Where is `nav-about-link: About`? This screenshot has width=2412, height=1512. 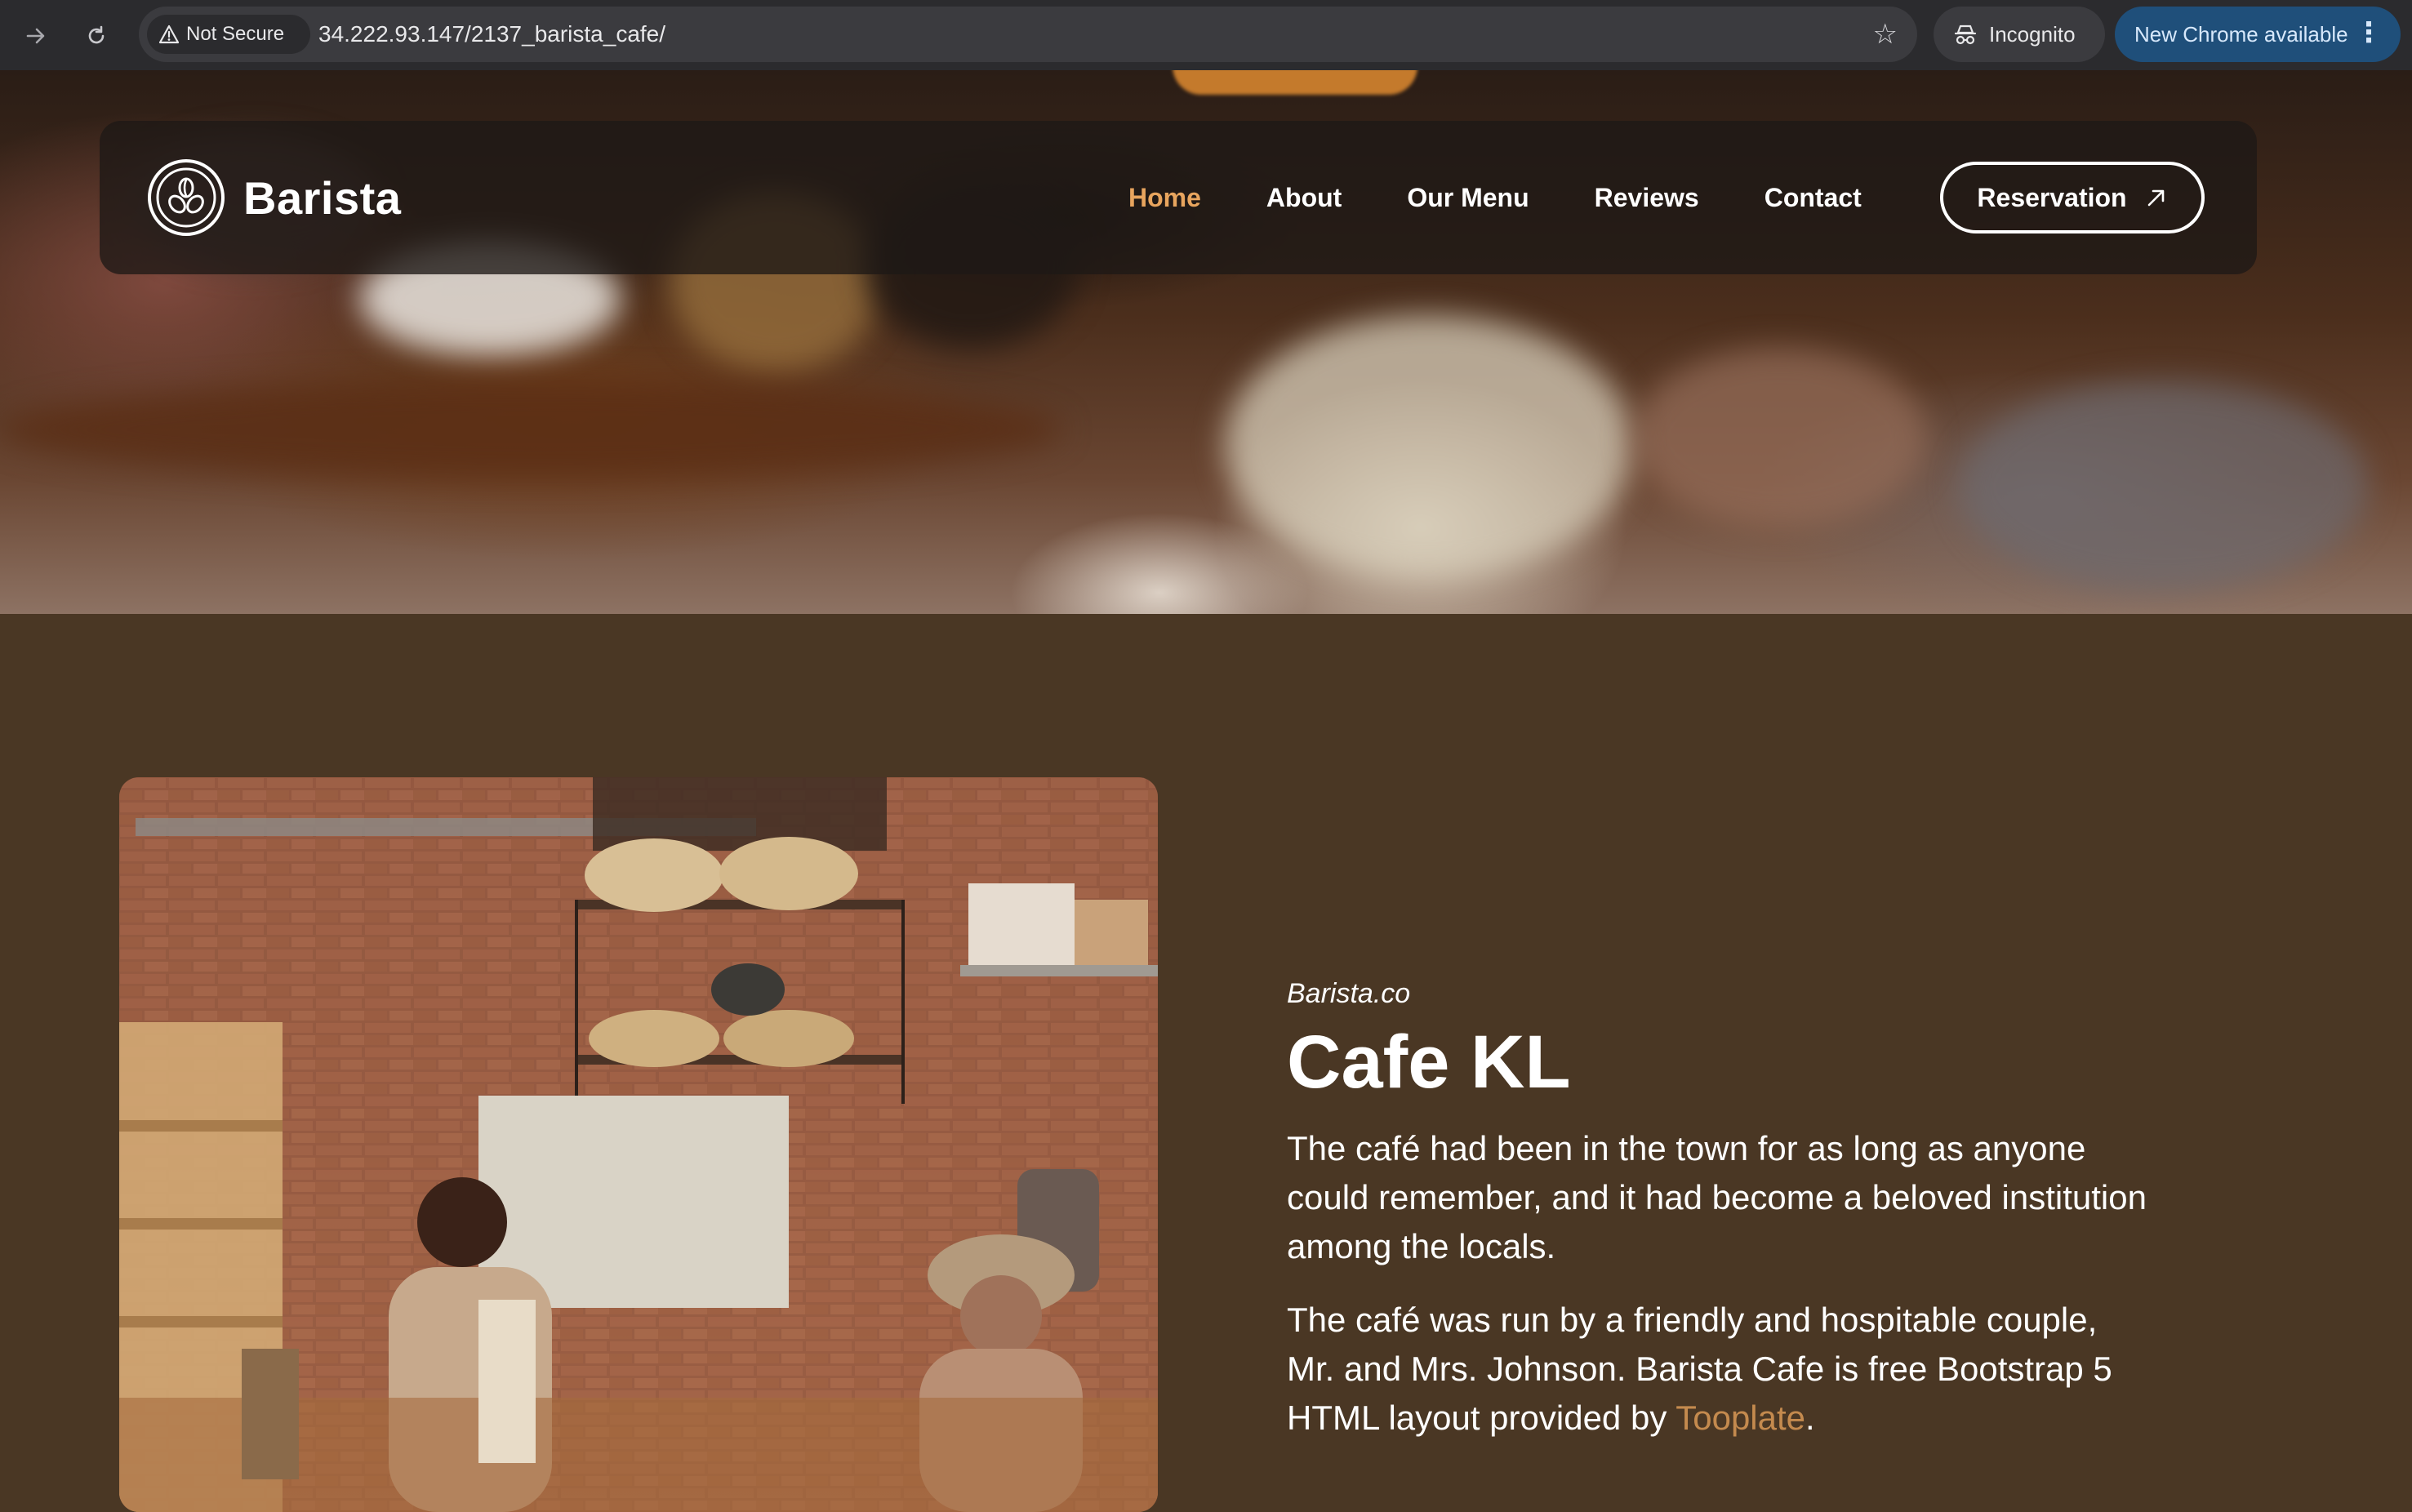
nav-about-link: About is located at coordinates (1304, 198).